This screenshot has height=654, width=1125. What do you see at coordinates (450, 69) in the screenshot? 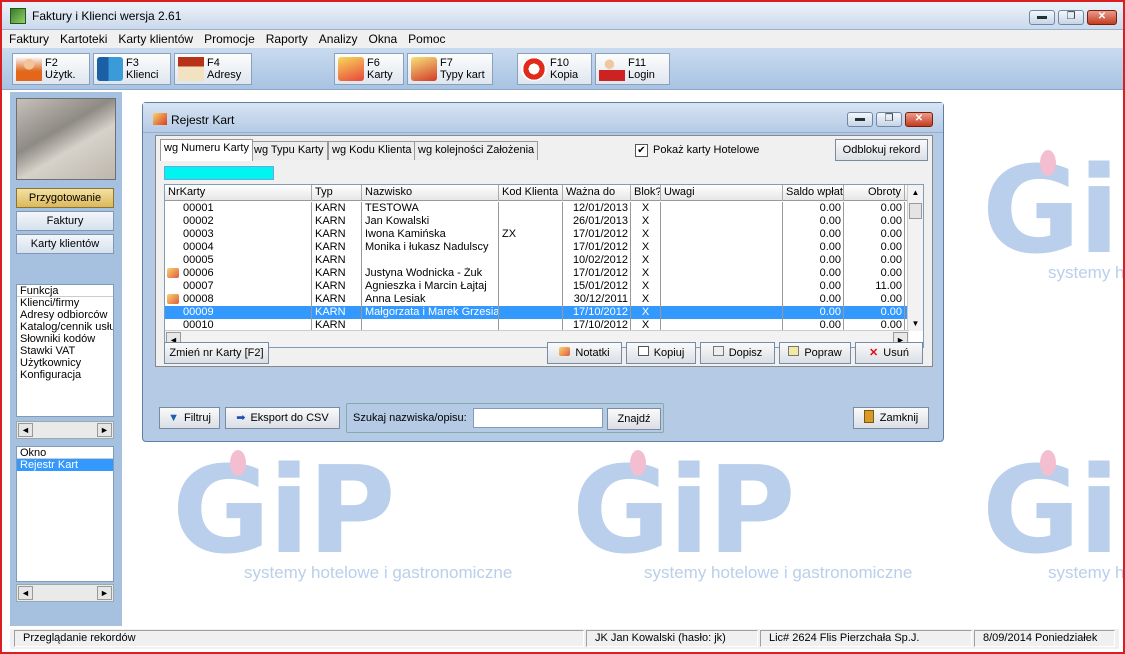
I see `toolbar-card-types-button: F7 Typy kart` at bounding box center [450, 69].